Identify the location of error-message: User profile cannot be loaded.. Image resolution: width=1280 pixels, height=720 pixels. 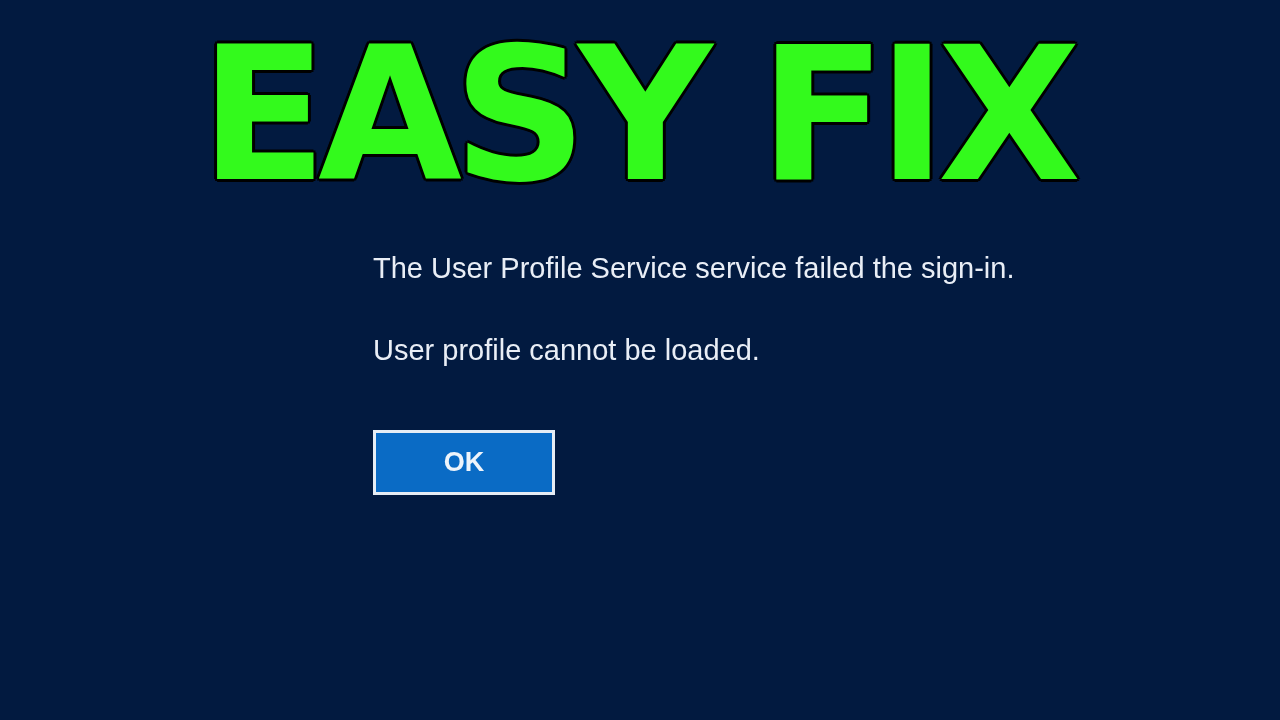
(567, 350).